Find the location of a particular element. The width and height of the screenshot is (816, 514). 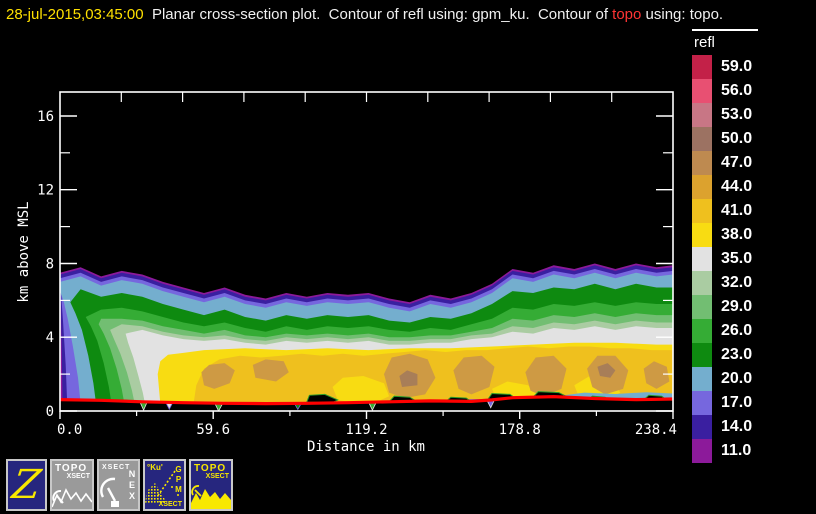

legend-entry: 38.0 is located at coordinates (751, 235).